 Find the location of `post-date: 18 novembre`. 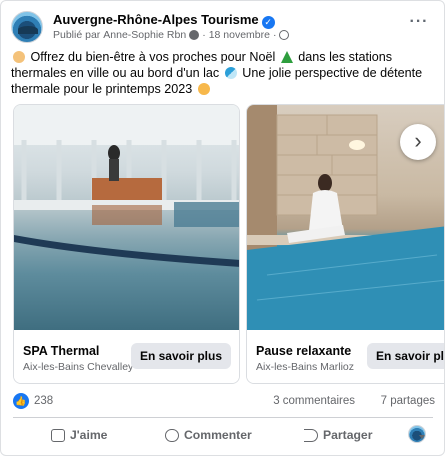

post-date: 18 novembre is located at coordinates (239, 35).